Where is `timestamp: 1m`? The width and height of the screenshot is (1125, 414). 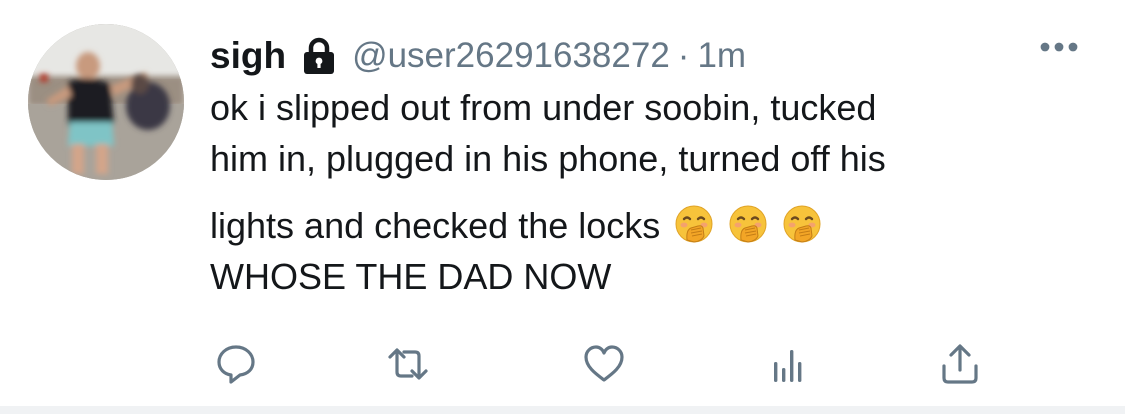 timestamp: 1m is located at coordinates (721, 56).